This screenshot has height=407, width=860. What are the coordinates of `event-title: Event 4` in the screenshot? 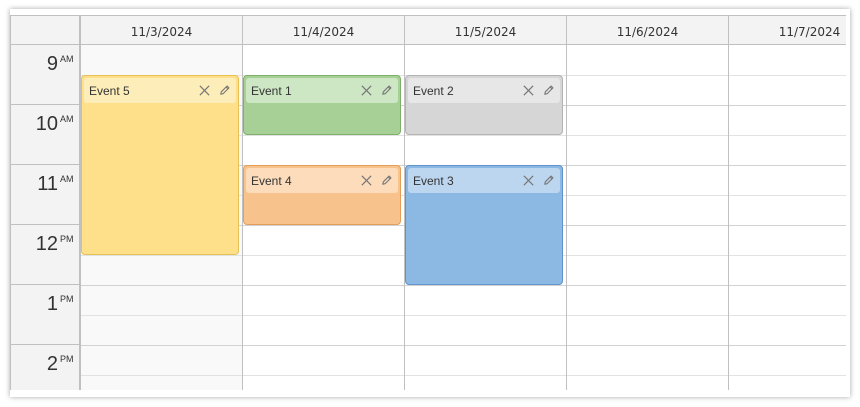 It's located at (271, 180).